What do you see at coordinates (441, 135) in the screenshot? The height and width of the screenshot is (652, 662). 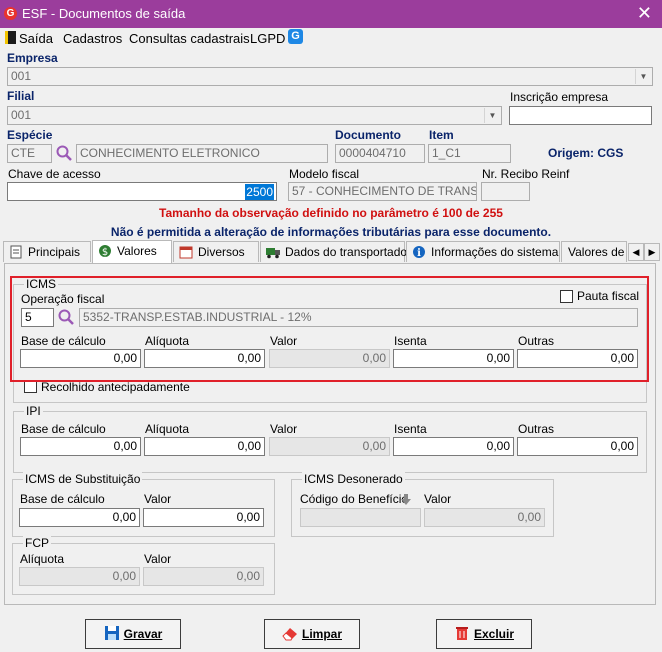 I see `item-label: Item` at bounding box center [441, 135].